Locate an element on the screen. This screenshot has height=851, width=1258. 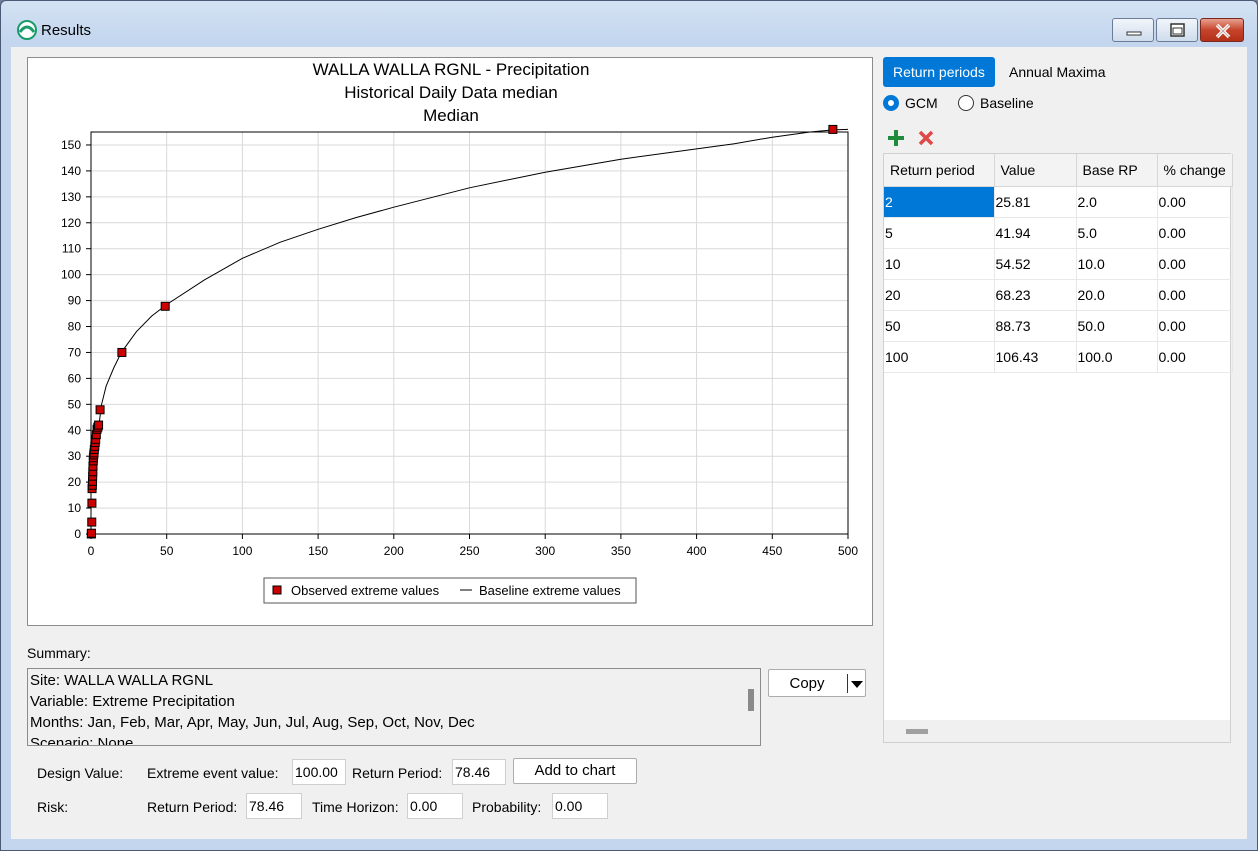
y-tick-label: 120 is located at coordinates (71, 223).